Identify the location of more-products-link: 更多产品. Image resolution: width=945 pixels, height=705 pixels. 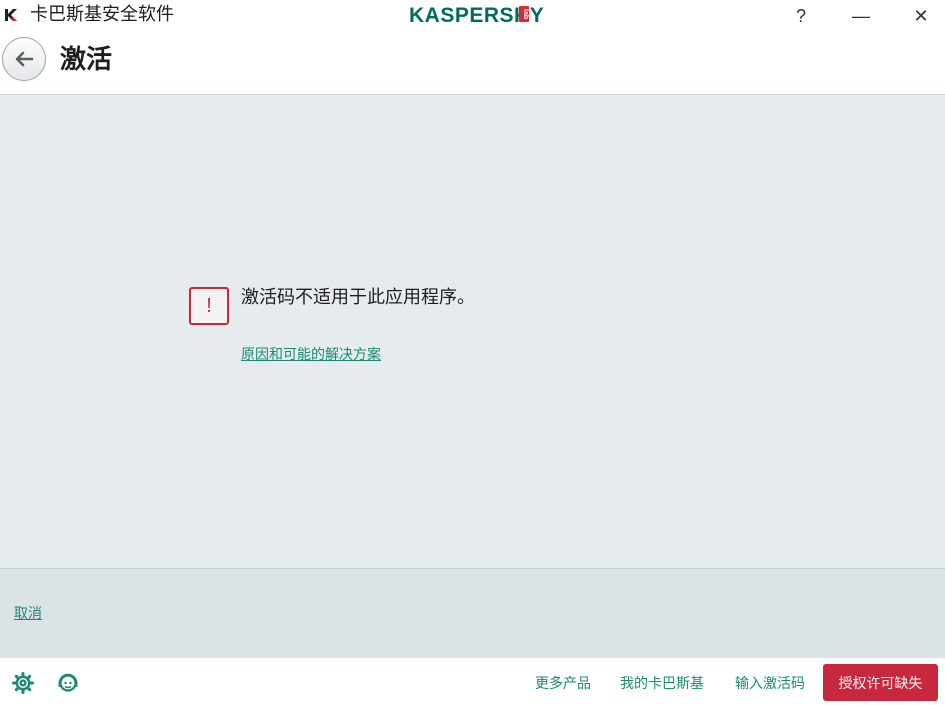
(563, 684).